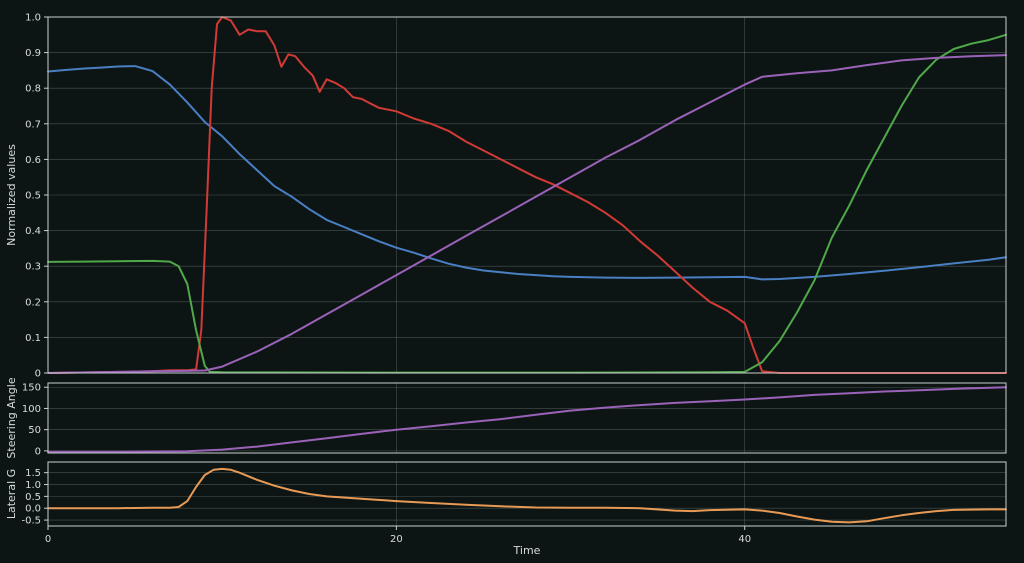 This screenshot has width=1024, height=563. I want to click on y-tick-label: -0.5, so click(31, 521).